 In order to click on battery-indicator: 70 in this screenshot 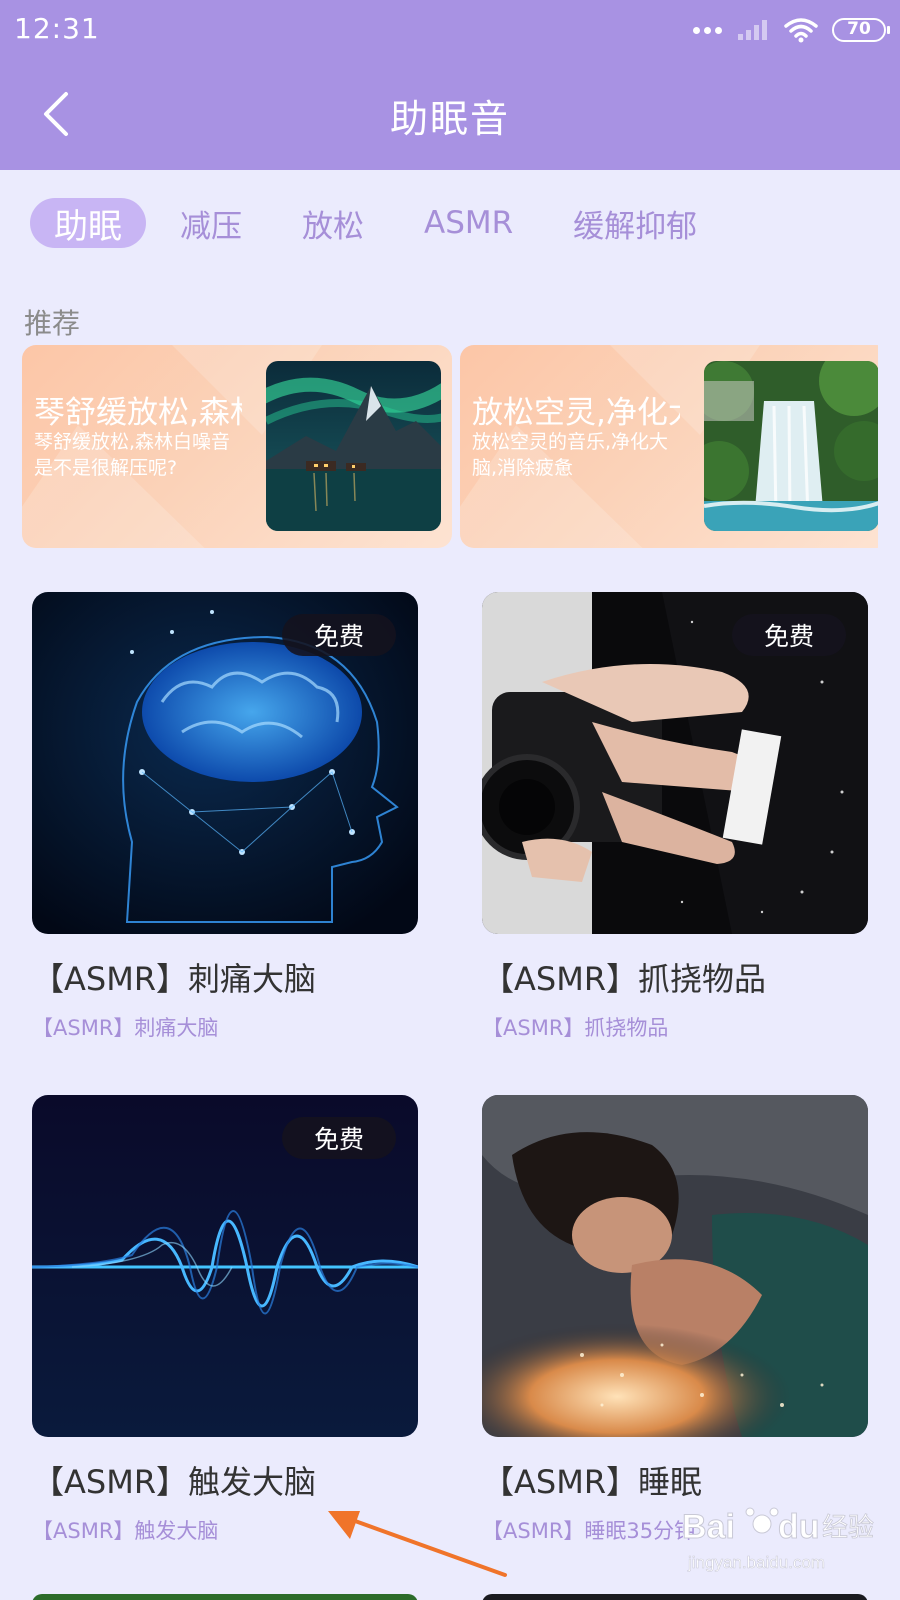, I will do `click(861, 30)`.